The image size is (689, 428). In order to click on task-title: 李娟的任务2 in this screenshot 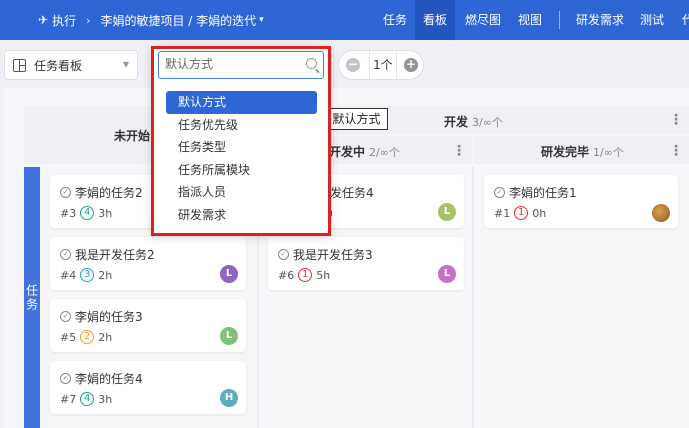, I will do `click(109, 193)`.